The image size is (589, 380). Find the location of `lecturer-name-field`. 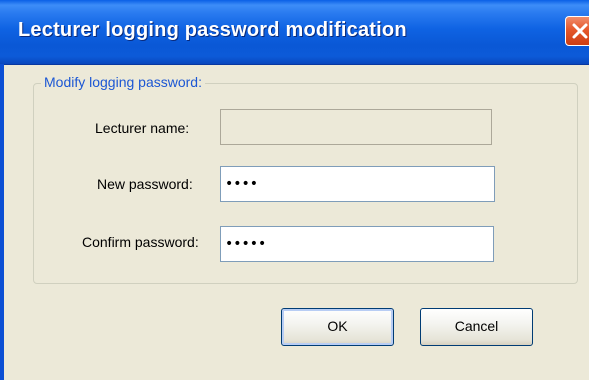

lecturer-name-field is located at coordinates (356, 127).